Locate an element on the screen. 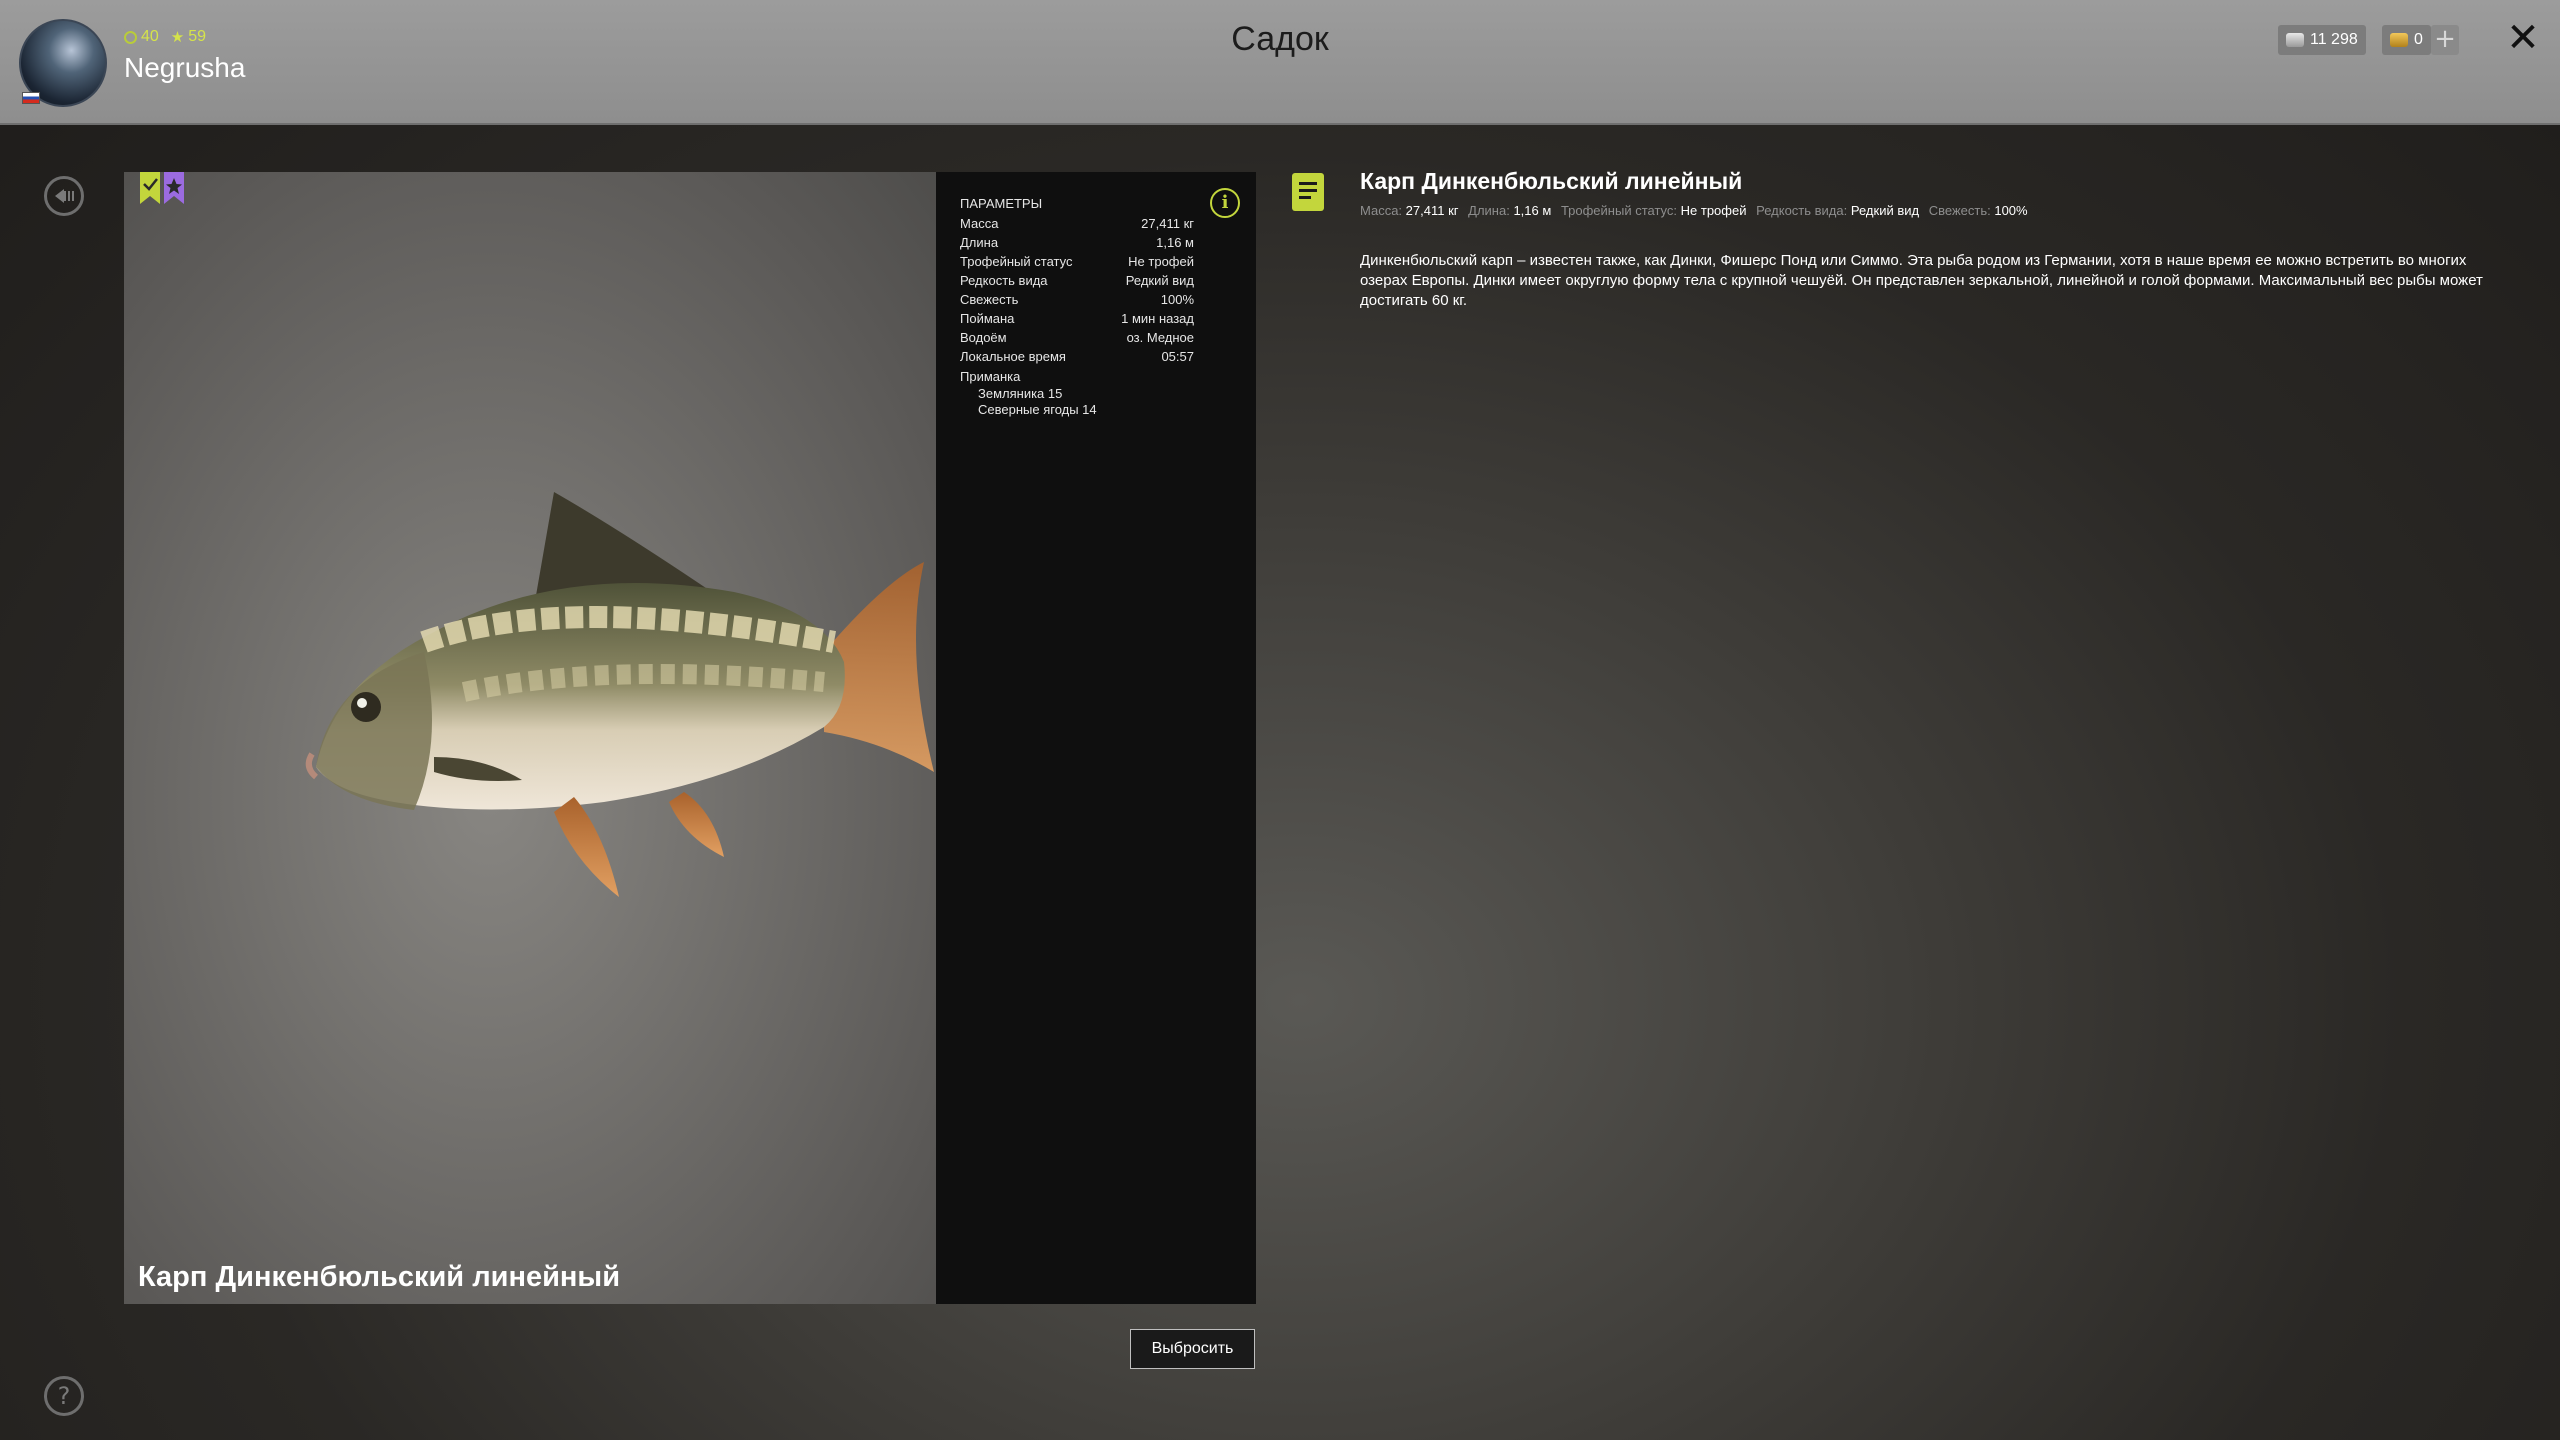 This screenshot has width=2560, height=1440. param-value: 1 мин назад is located at coordinates (1157, 318).